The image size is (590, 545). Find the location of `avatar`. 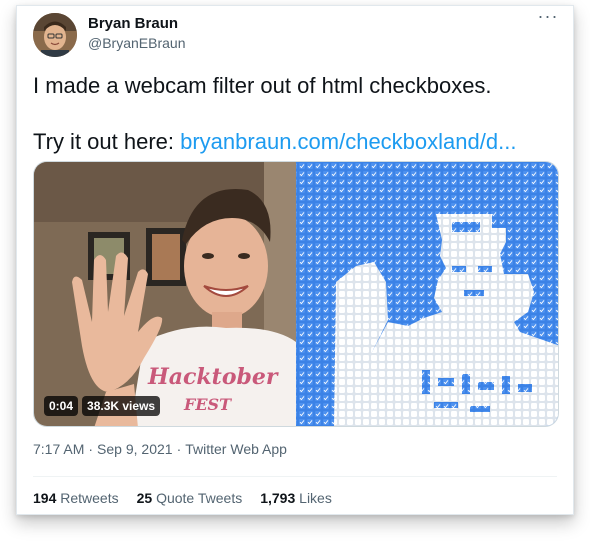

avatar is located at coordinates (55, 35).